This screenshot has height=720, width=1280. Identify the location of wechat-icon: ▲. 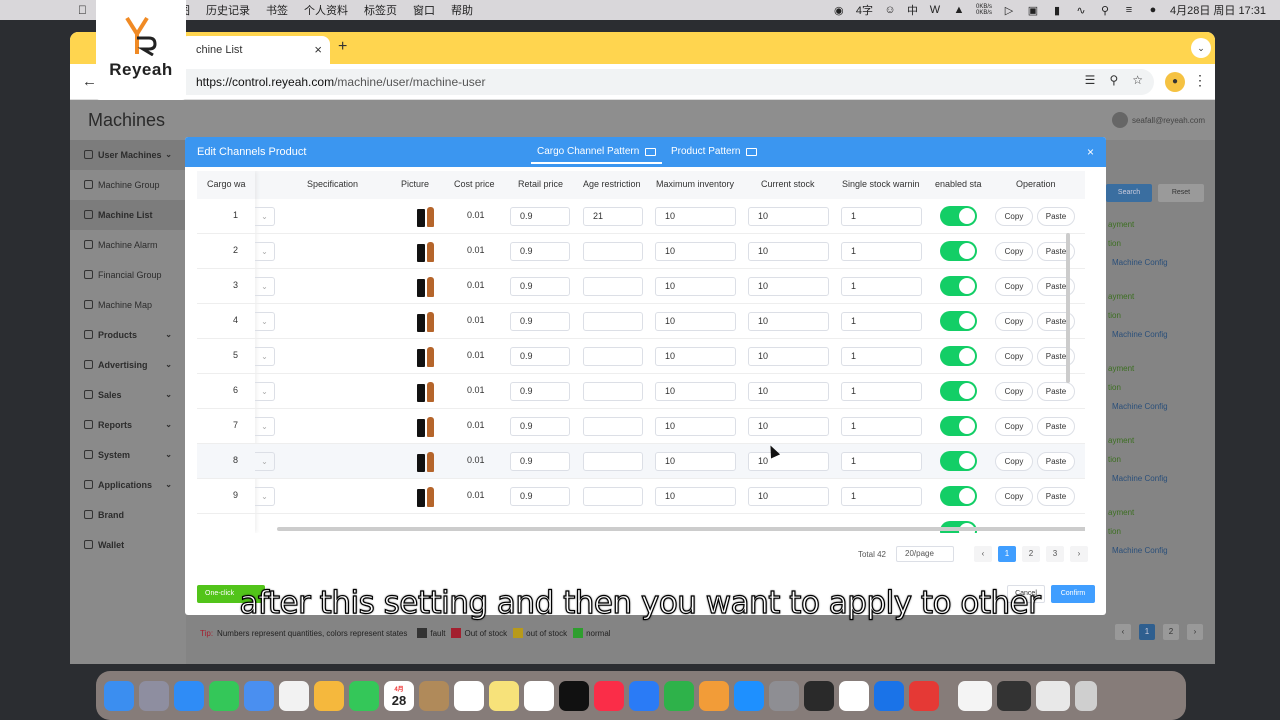
(959, 10).